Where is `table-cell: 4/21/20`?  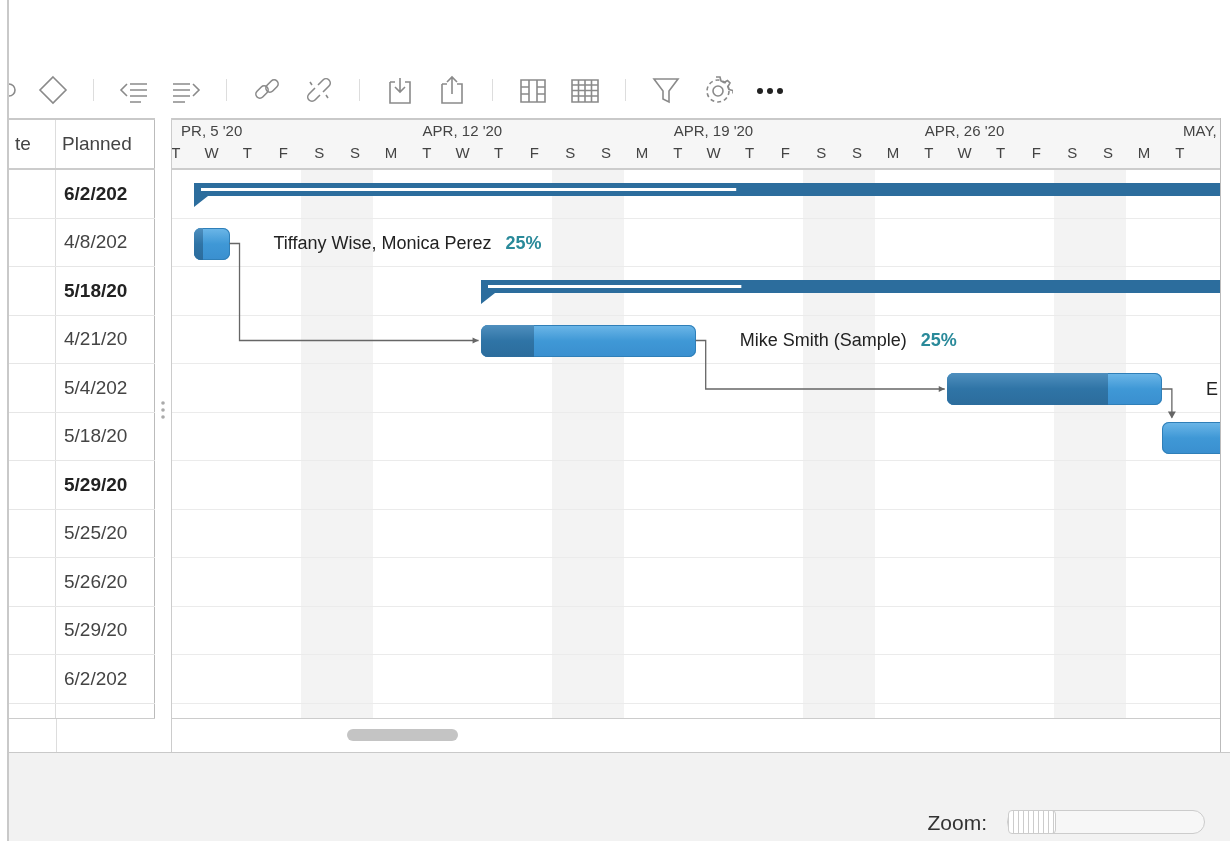 table-cell: 4/21/20 is located at coordinates (105, 339).